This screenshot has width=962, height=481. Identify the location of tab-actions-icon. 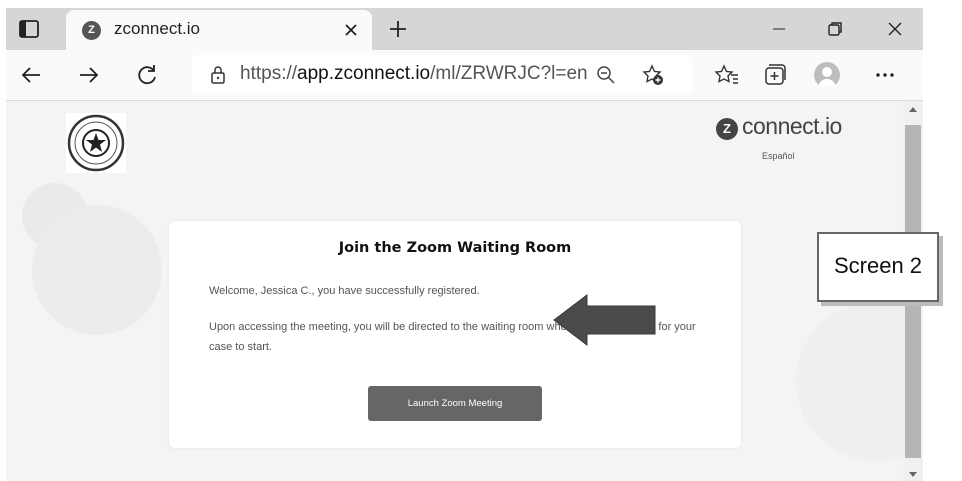
(29, 29).